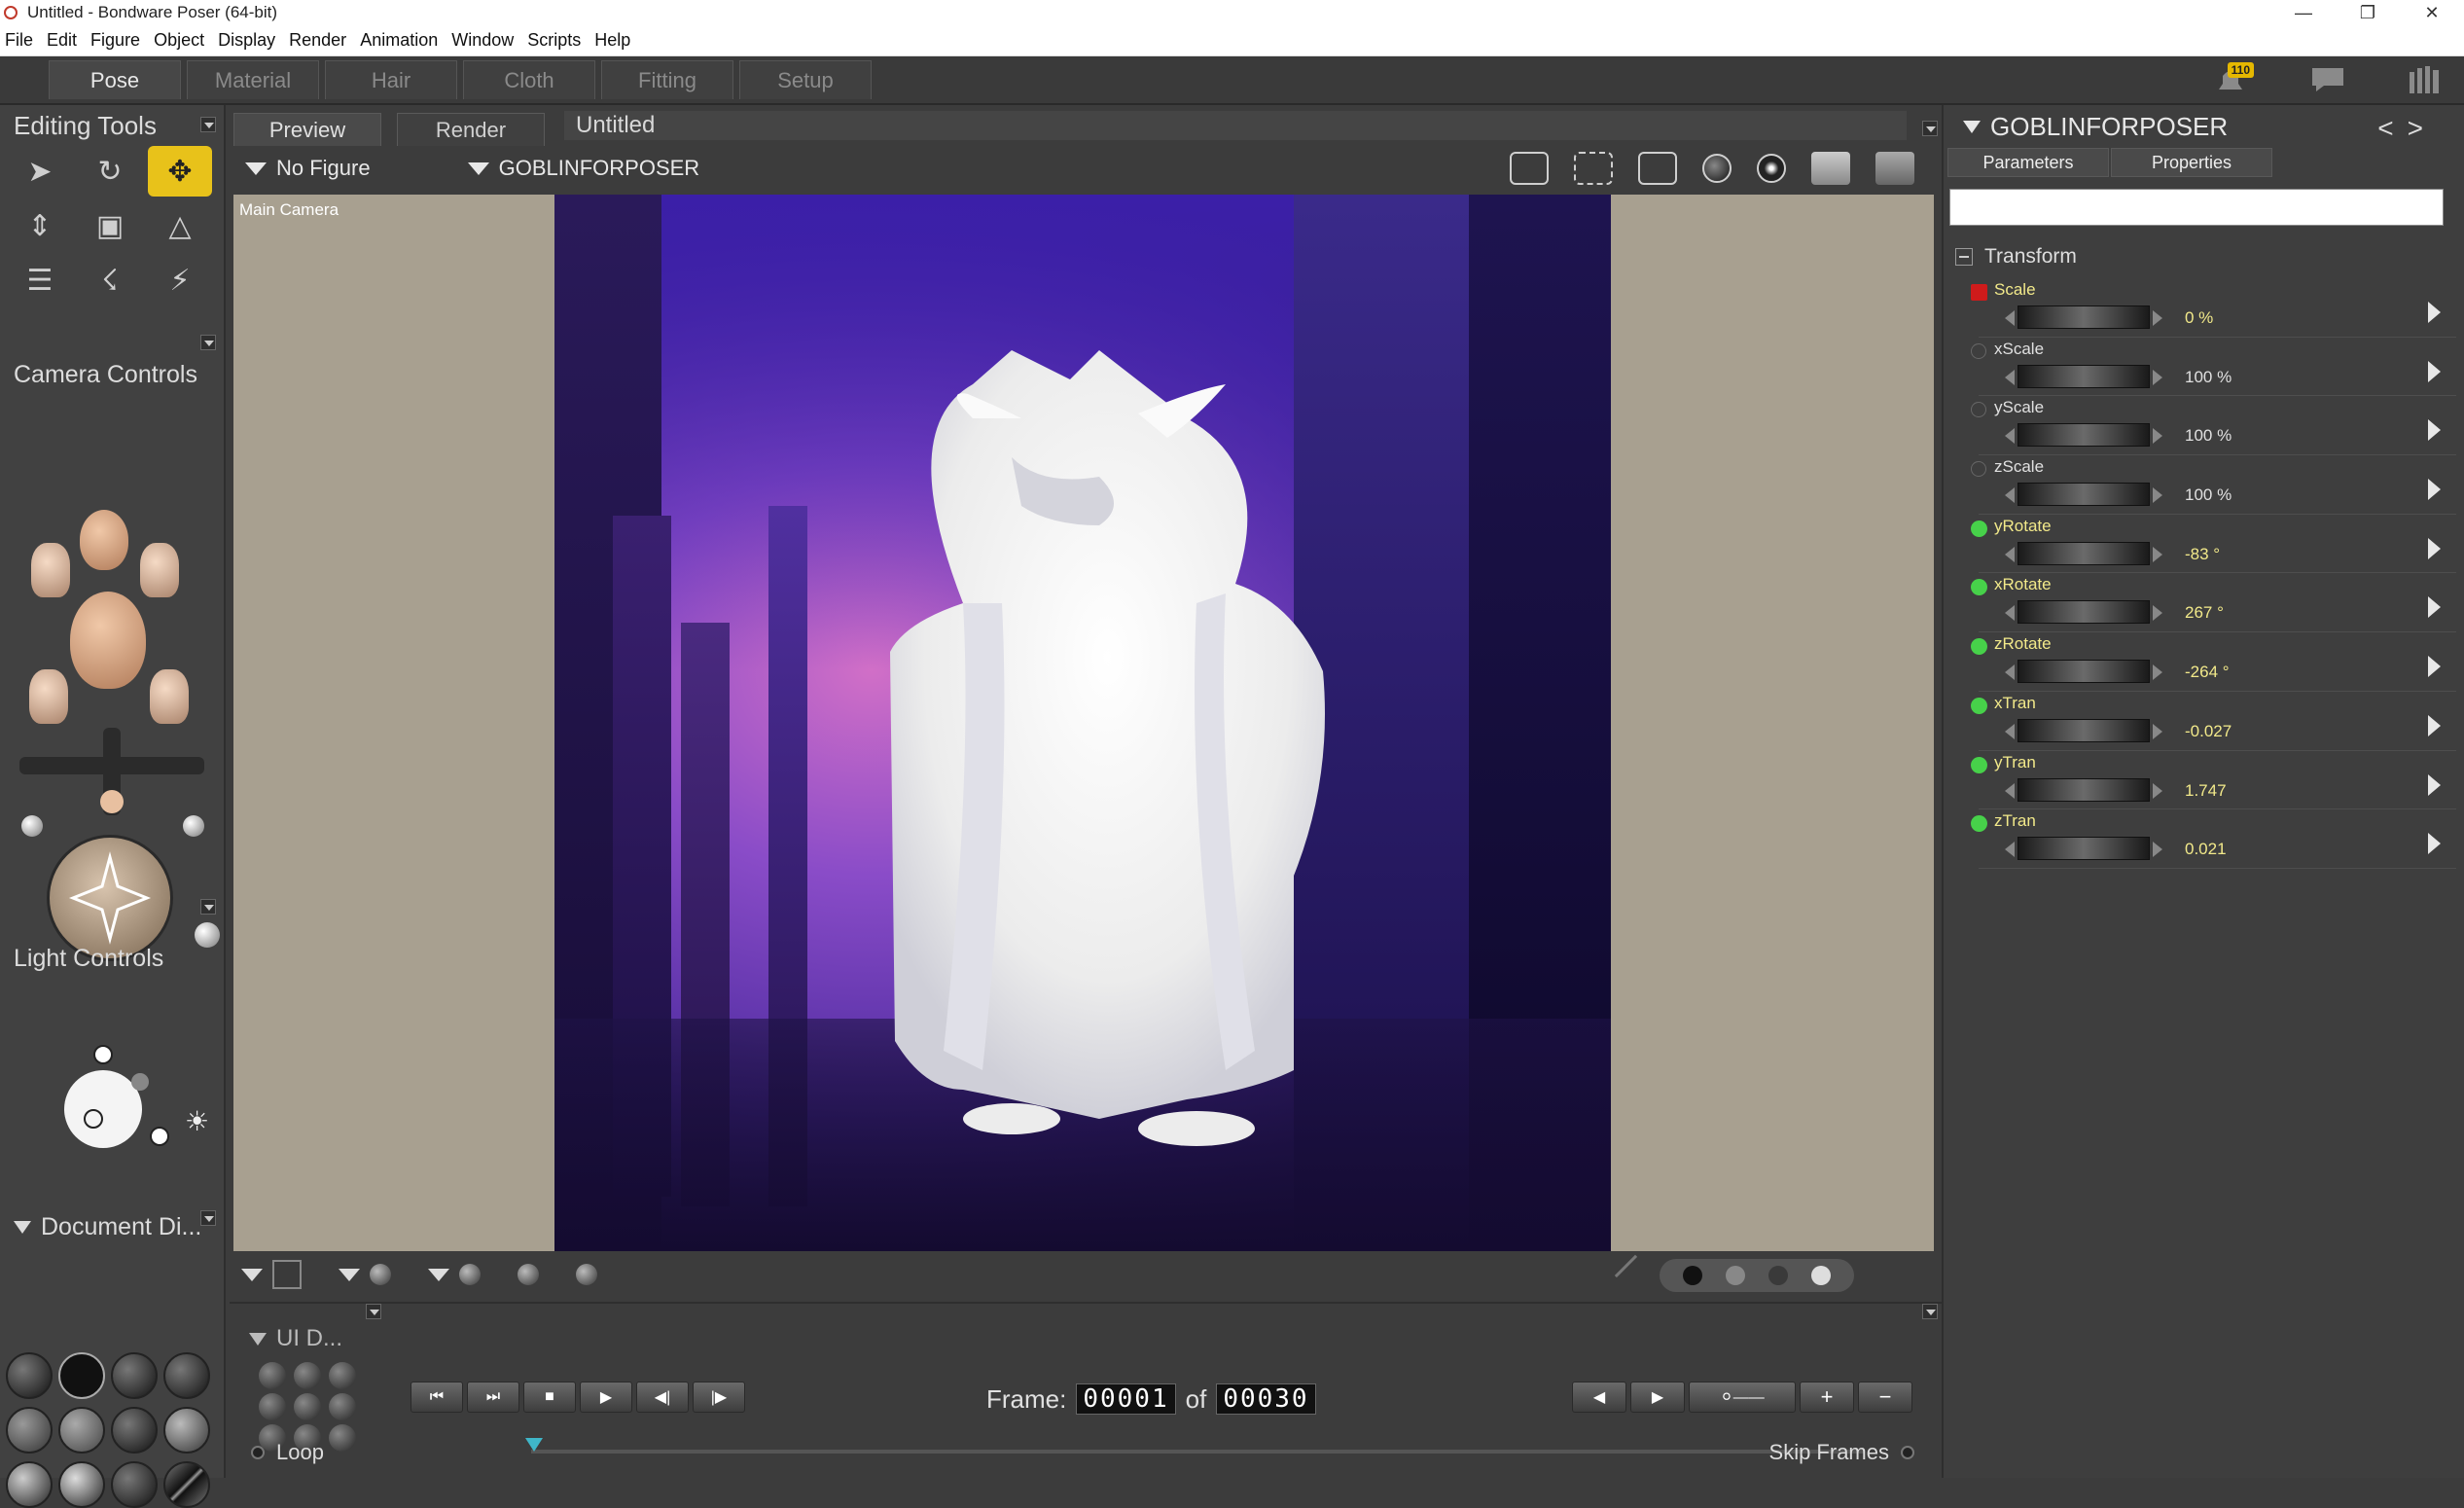  What do you see at coordinates (471, 129) in the screenshot?
I see `tab-render: Render` at bounding box center [471, 129].